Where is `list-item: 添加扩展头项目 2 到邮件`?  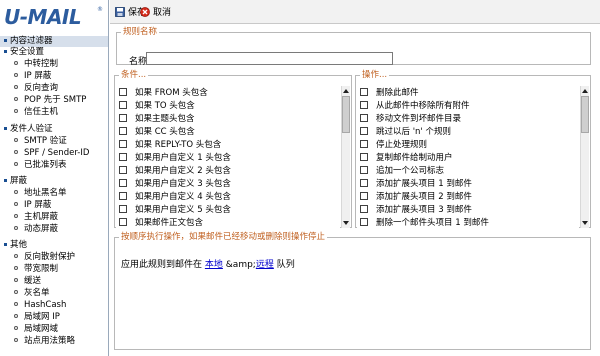
list-item: 添加扩展头项目 2 到邮件 is located at coordinates (414, 197).